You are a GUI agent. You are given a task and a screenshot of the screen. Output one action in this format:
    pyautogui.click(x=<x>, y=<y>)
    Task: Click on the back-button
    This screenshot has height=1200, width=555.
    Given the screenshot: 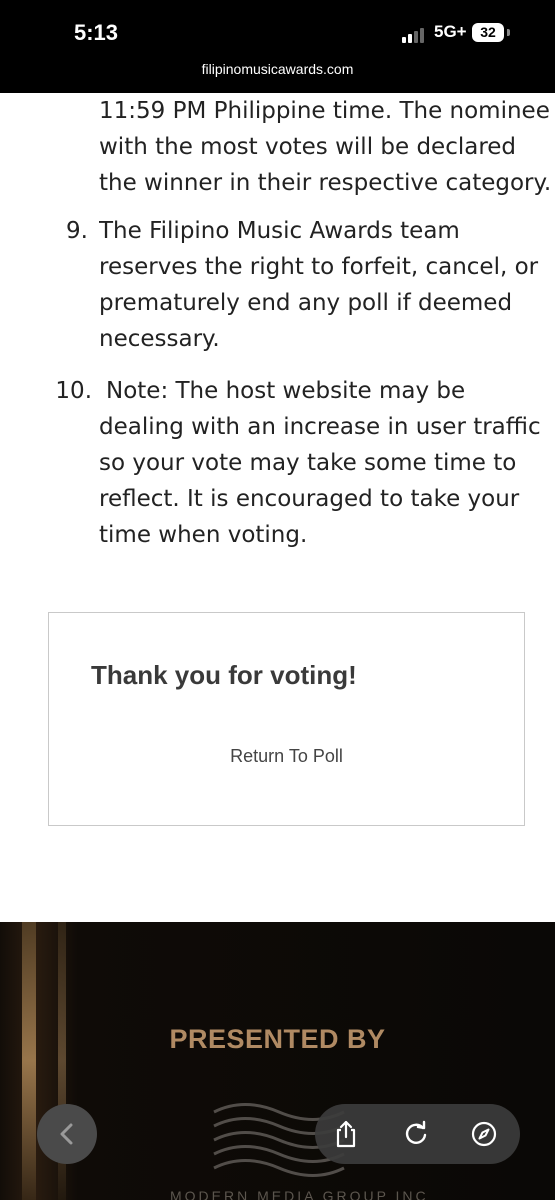 What is the action you would take?
    pyautogui.click(x=67, y=1134)
    